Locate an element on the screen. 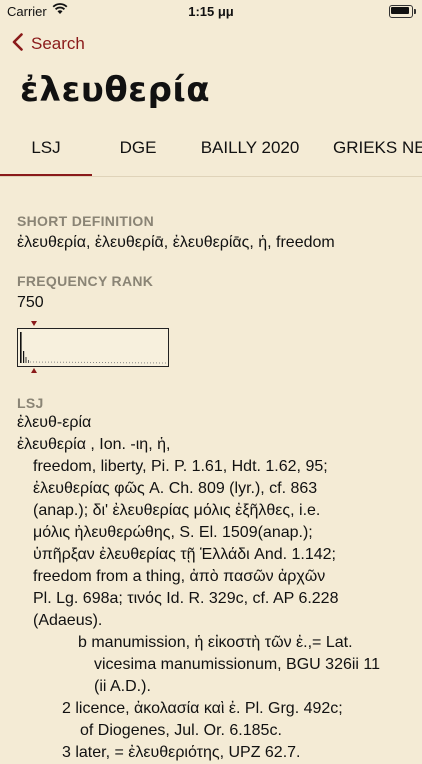  back-button: Search is located at coordinates (48, 44).